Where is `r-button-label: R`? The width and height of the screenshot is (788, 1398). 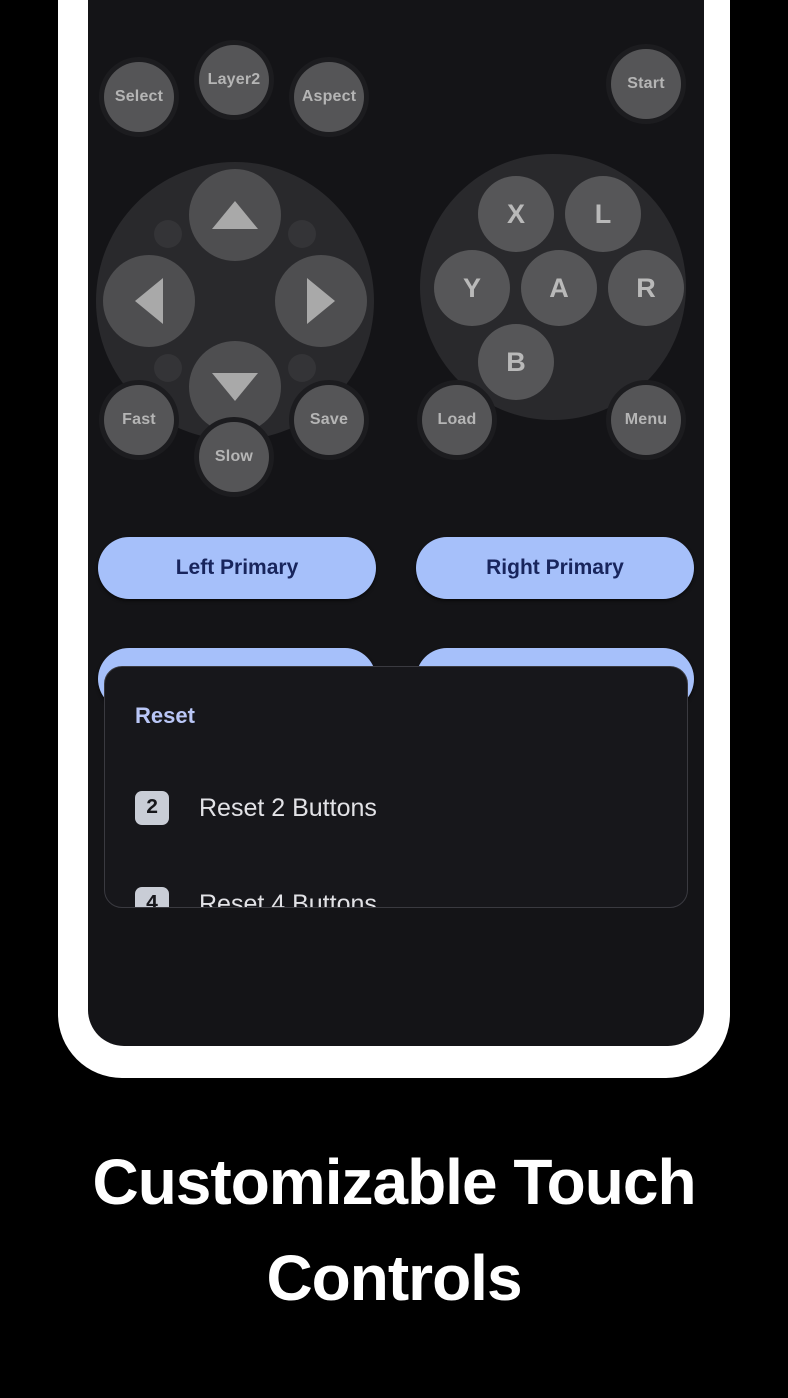 r-button-label: R is located at coordinates (646, 287).